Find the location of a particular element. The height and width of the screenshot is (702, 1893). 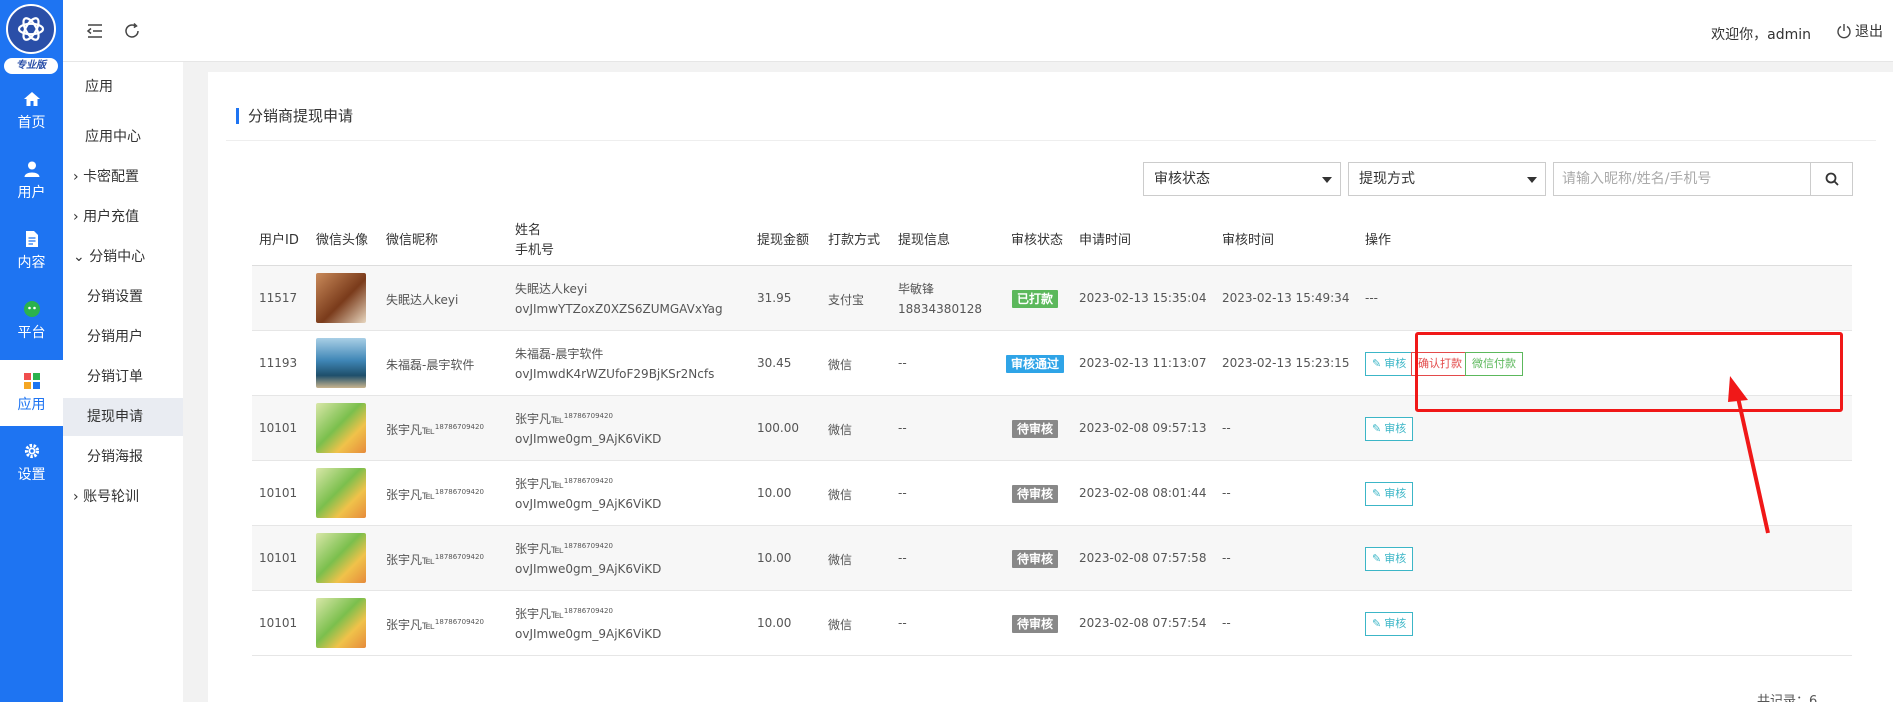

status-badge: 待审核 is located at coordinates (1035, 429).